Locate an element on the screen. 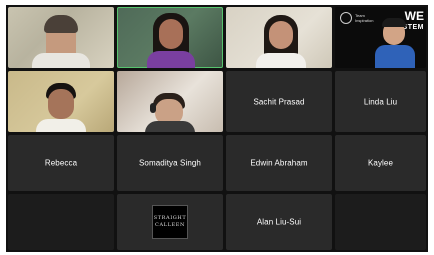  participant-tile-9: Rebecca is located at coordinates (61, 163).